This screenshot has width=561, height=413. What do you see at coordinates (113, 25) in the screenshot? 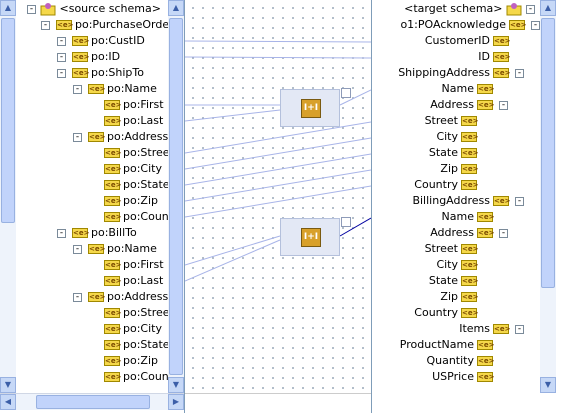
I see `schema-node: <e> po:PurchaseOrder` at bounding box center [113, 25].